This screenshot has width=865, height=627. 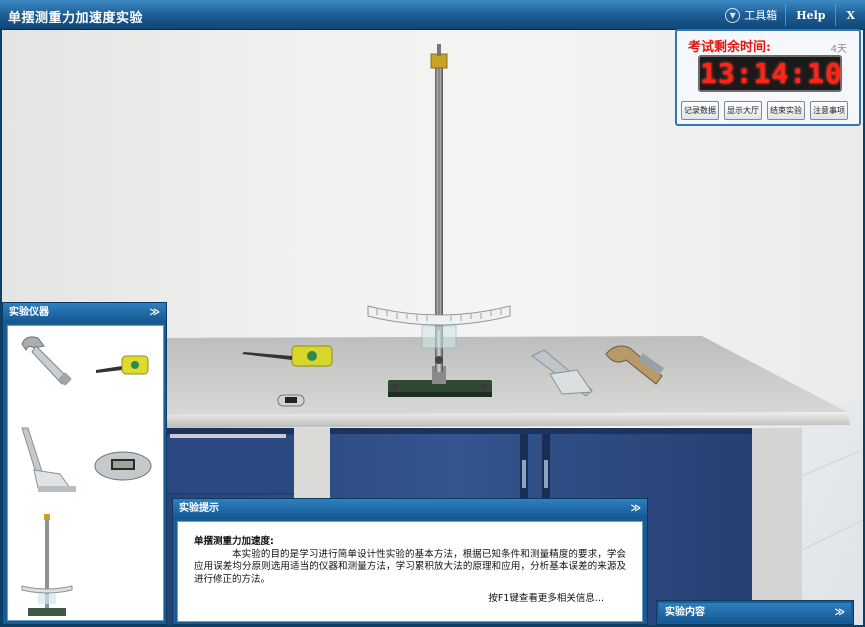 What do you see at coordinates (123, 366) in the screenshot?
I see `tape-measure-icon` at bounding box center [123, 366].